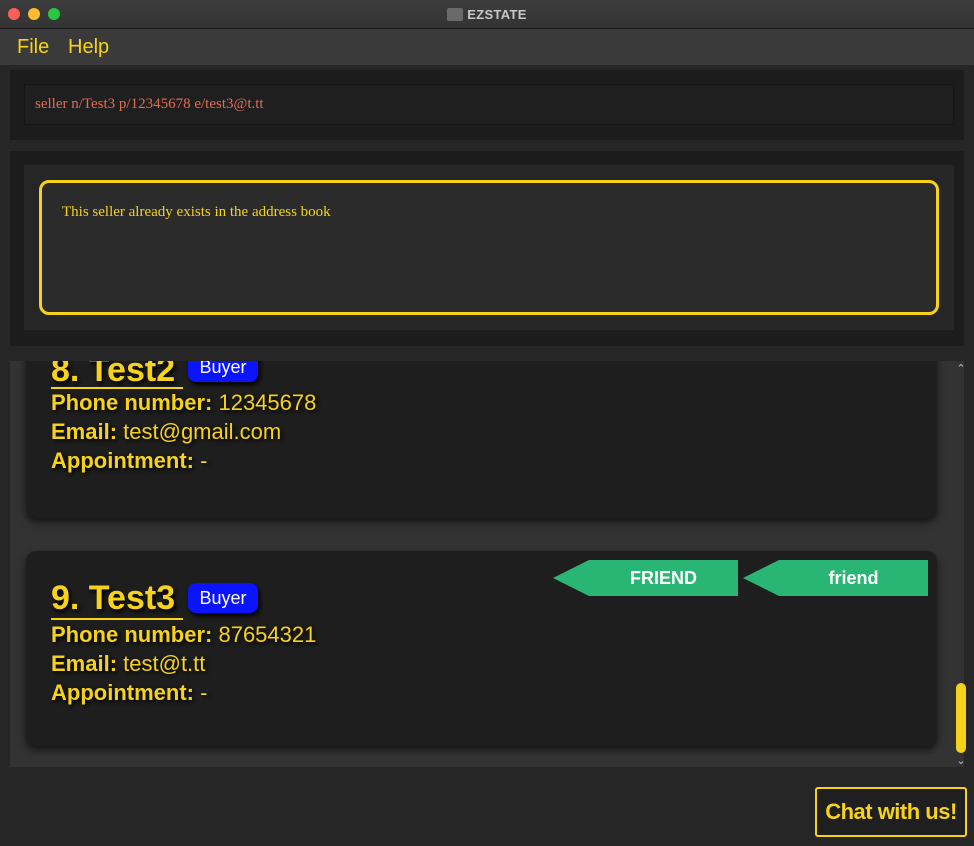 The image size is (974, 846). Describe the element at coordinates (88, 47) in the screenshot. I see `menu-help: Help` at that location.